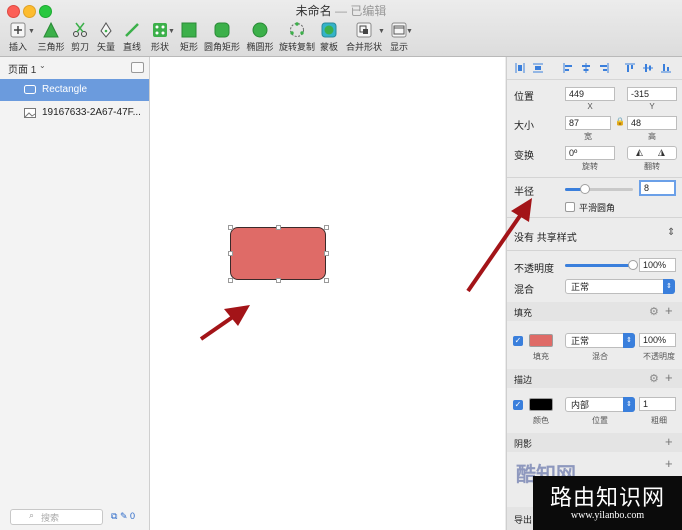 Image resolution: width=682 pixels, height=530 pixels. What do you see at coordinates (659, 420) in the screenshot?
I see `width-sublabel: 粗细` at bounding box center [659, 420].